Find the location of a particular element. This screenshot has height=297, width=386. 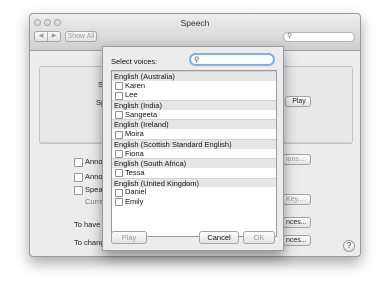

voice-name: Lee is located at coordinates (131, 95).